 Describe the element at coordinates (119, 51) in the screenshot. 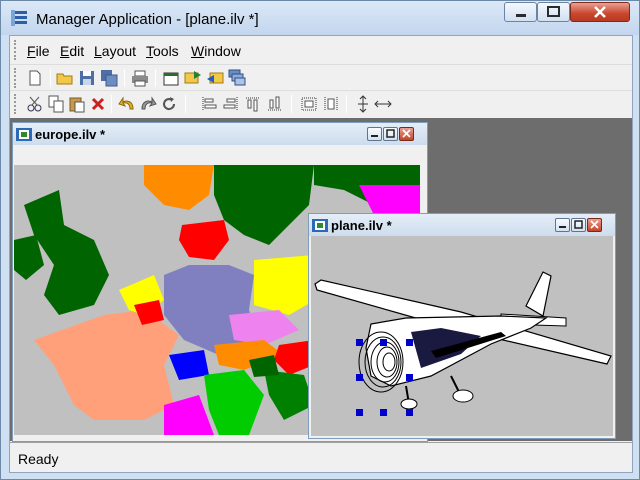

I see `menu-layout-label: ayout` at that location.